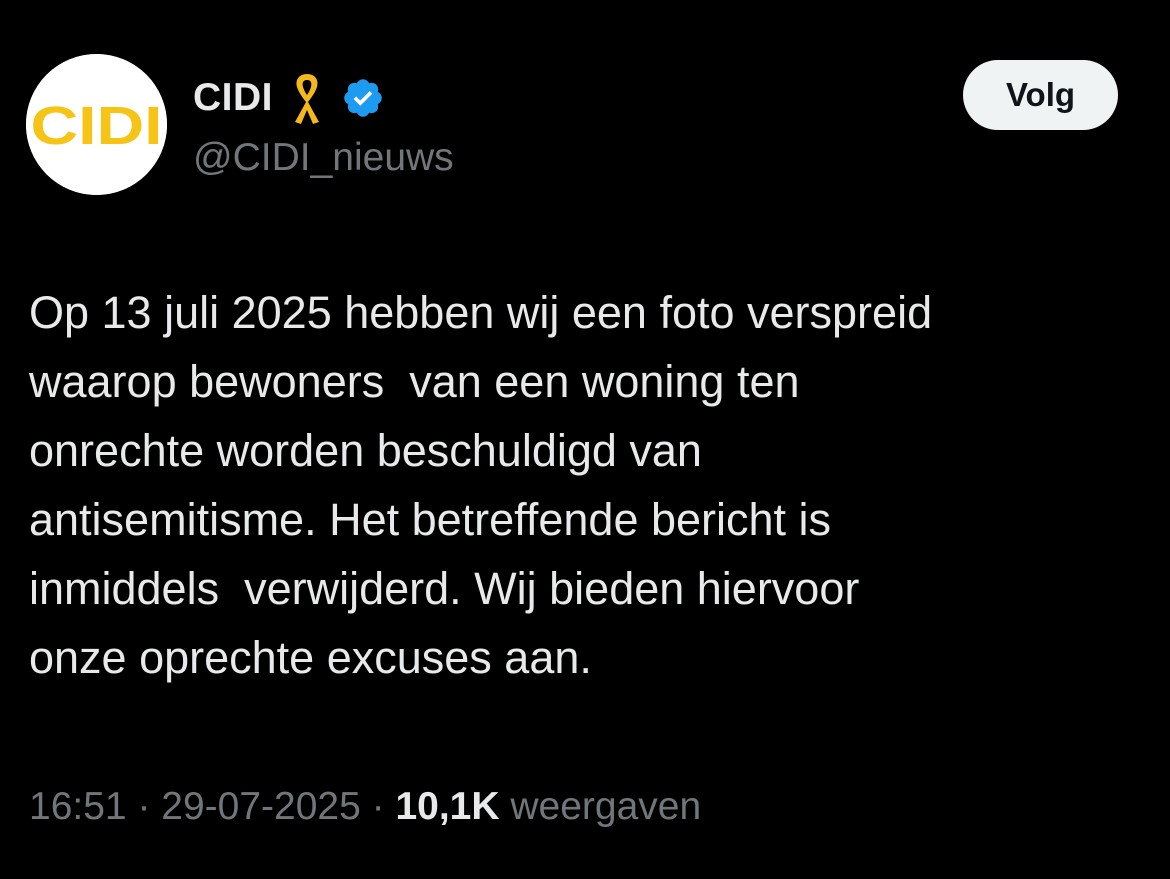 Image resolution: width=1170 pixels, height=879 pixels. Describe the element at coordinates (414, 381) in the screenshot. I see `tweet-text-line: waarop bewoners van een woning ten` at that location.